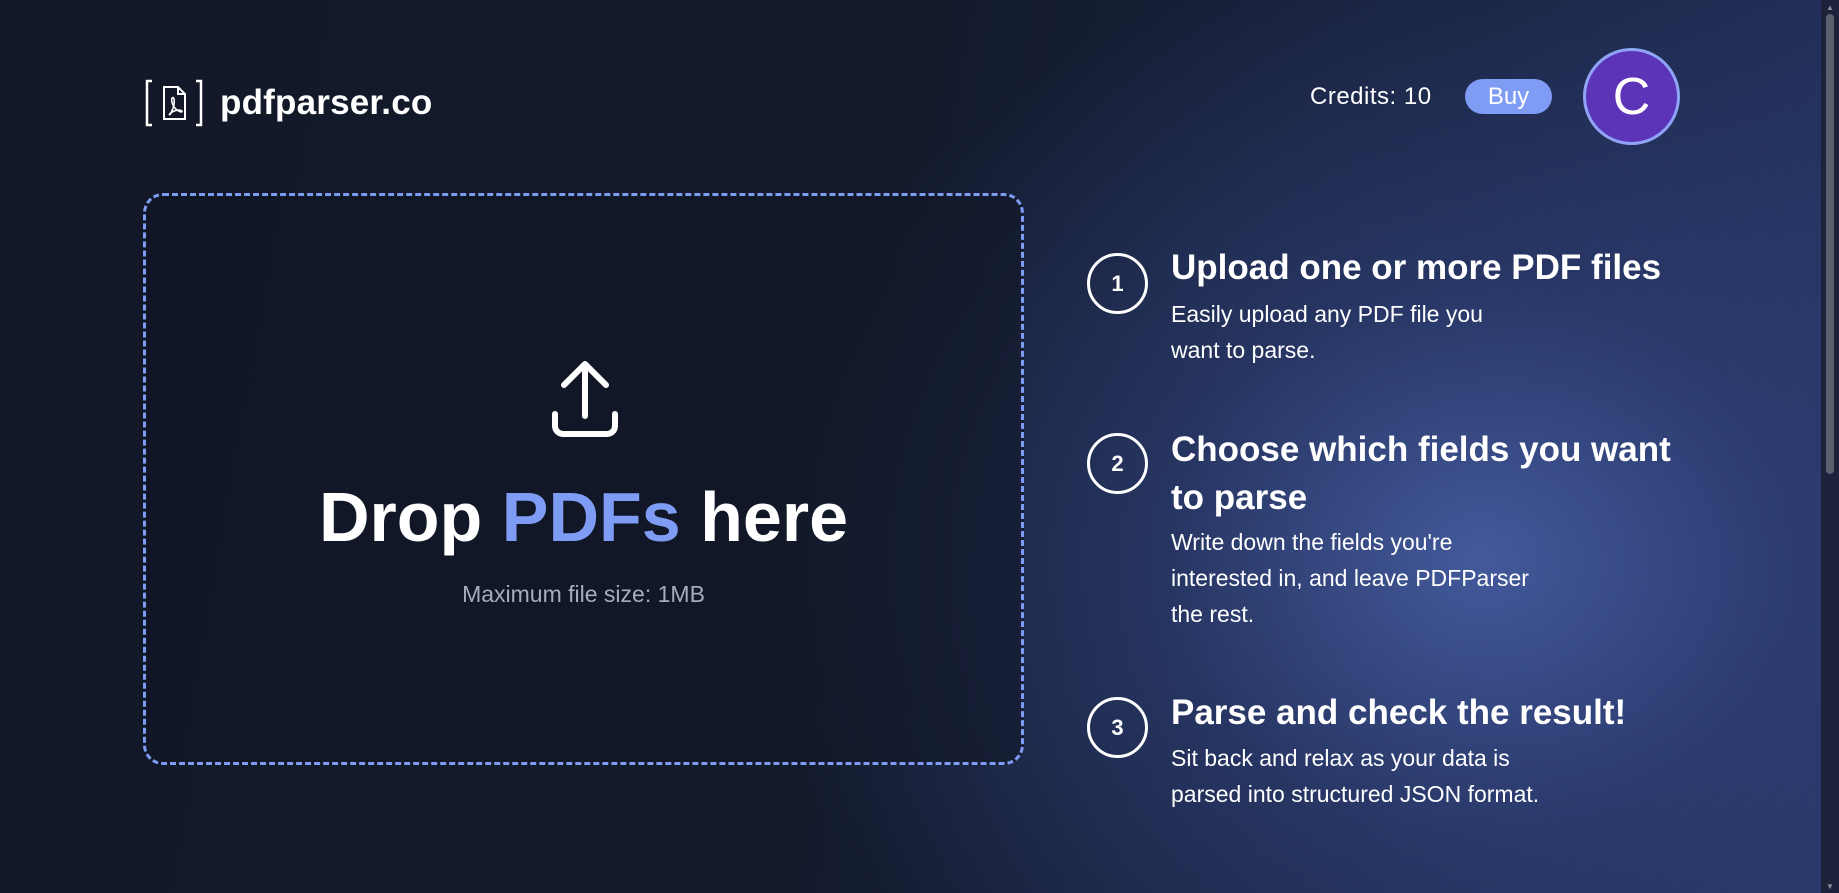 Image resolution: width=1839 pixels, height=893 pixels. I want to click on avatar: C, so click(1631, 96).